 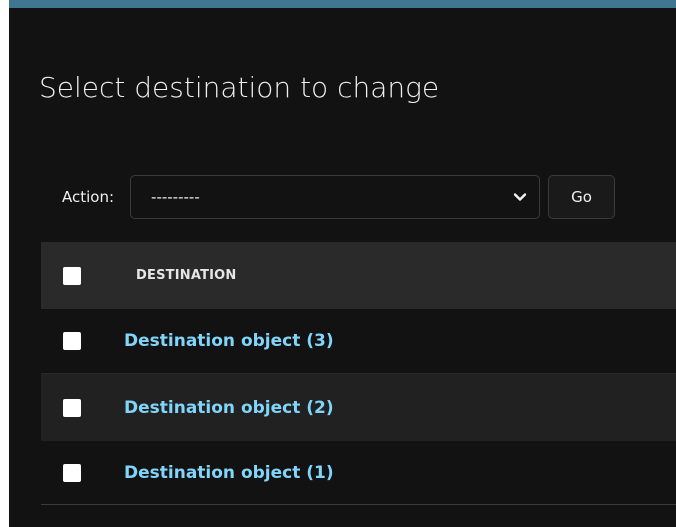 I want to click on chevron-down-icon, so click(x=520, y=197).